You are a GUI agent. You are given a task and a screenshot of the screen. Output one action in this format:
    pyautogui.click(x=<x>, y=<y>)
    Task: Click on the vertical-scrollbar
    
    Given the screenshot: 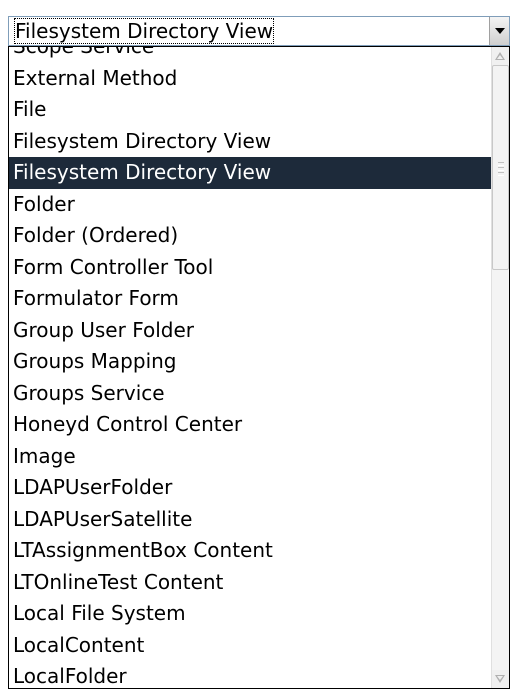 What is the action you would take?
    pyautogui.click(x=500, y=367)
    